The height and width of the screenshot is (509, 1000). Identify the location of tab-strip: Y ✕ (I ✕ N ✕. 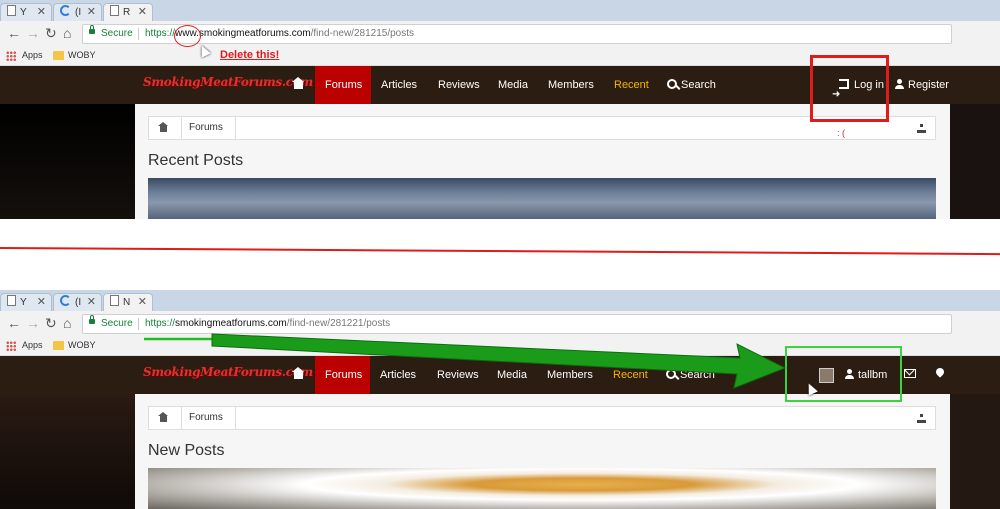
(500, 300).